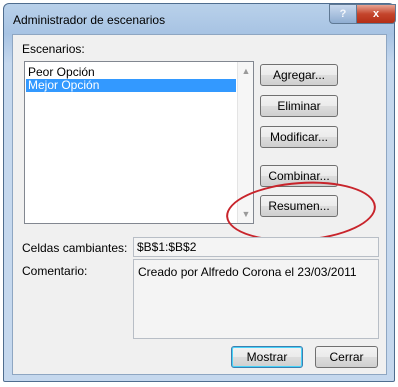 The width and height of the screenshot is (398, 387). I want to click on comment-label: Comentario:, so click(54, 271).